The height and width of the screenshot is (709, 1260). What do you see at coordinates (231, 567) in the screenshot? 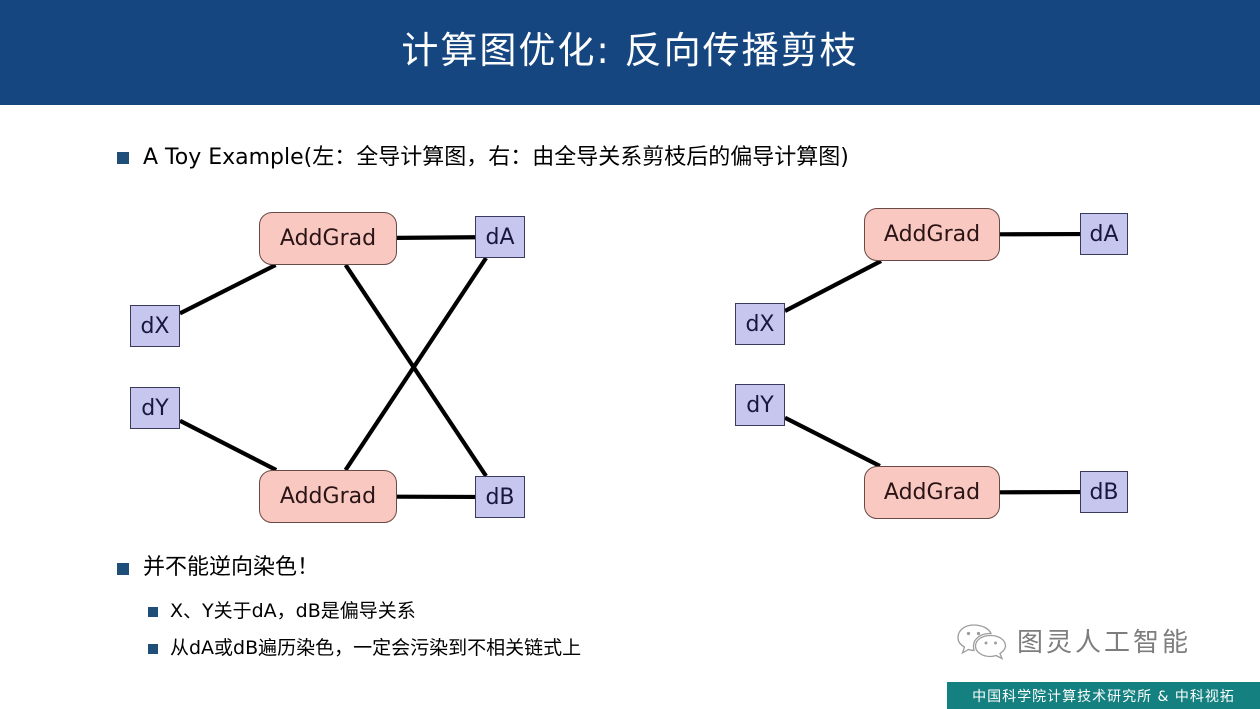
I see `bullet-reverse-coloring-label: 并不能逆向染色！` at bounding box center [231, 567].